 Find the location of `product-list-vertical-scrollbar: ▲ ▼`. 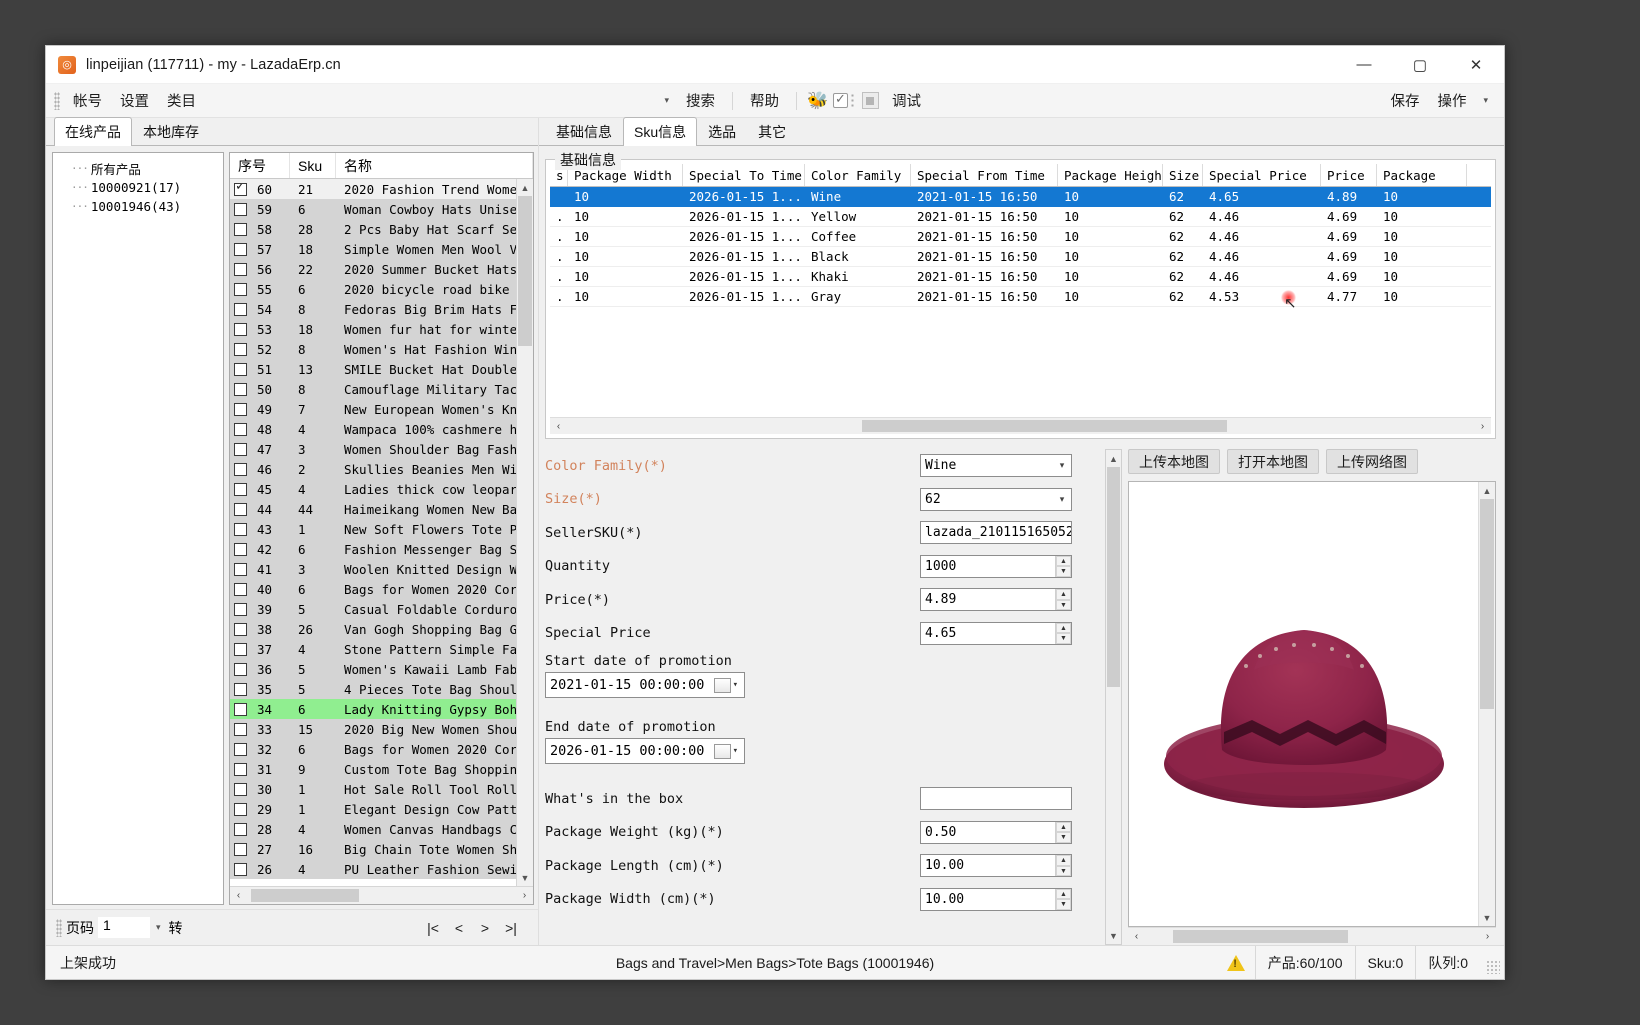

product-list-vertical-scrollbar: ▲ ▼ is located at coordinates (524, 532).